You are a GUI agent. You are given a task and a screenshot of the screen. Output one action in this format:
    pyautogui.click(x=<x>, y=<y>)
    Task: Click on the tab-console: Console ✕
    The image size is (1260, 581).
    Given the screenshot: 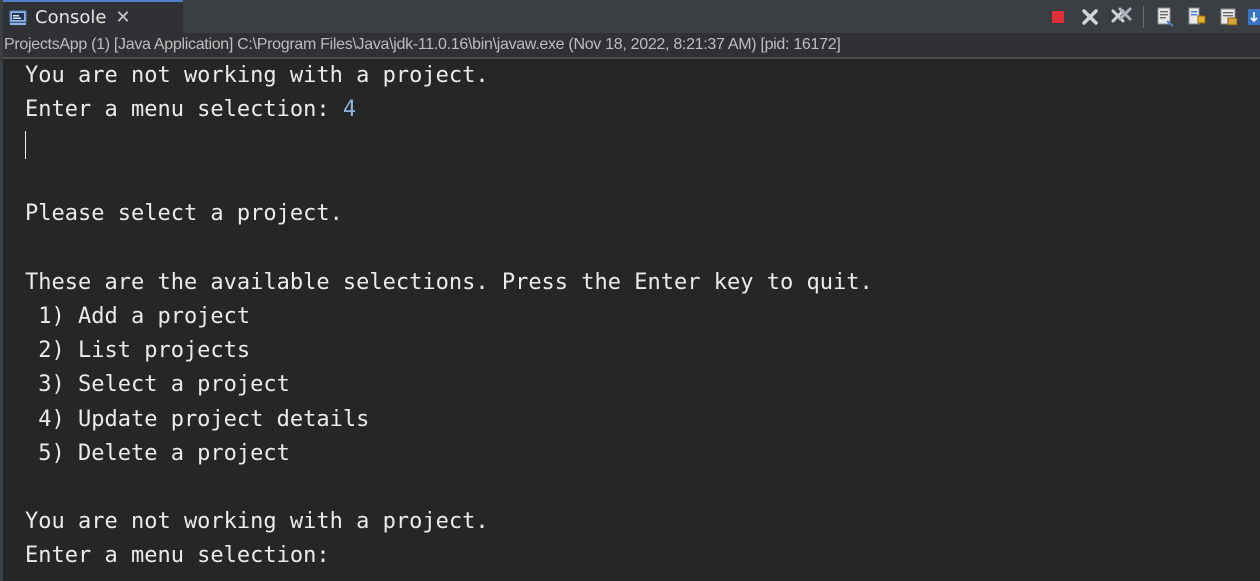 What is the action you would take?
    pyautogui.click(x=93, y=16)
    